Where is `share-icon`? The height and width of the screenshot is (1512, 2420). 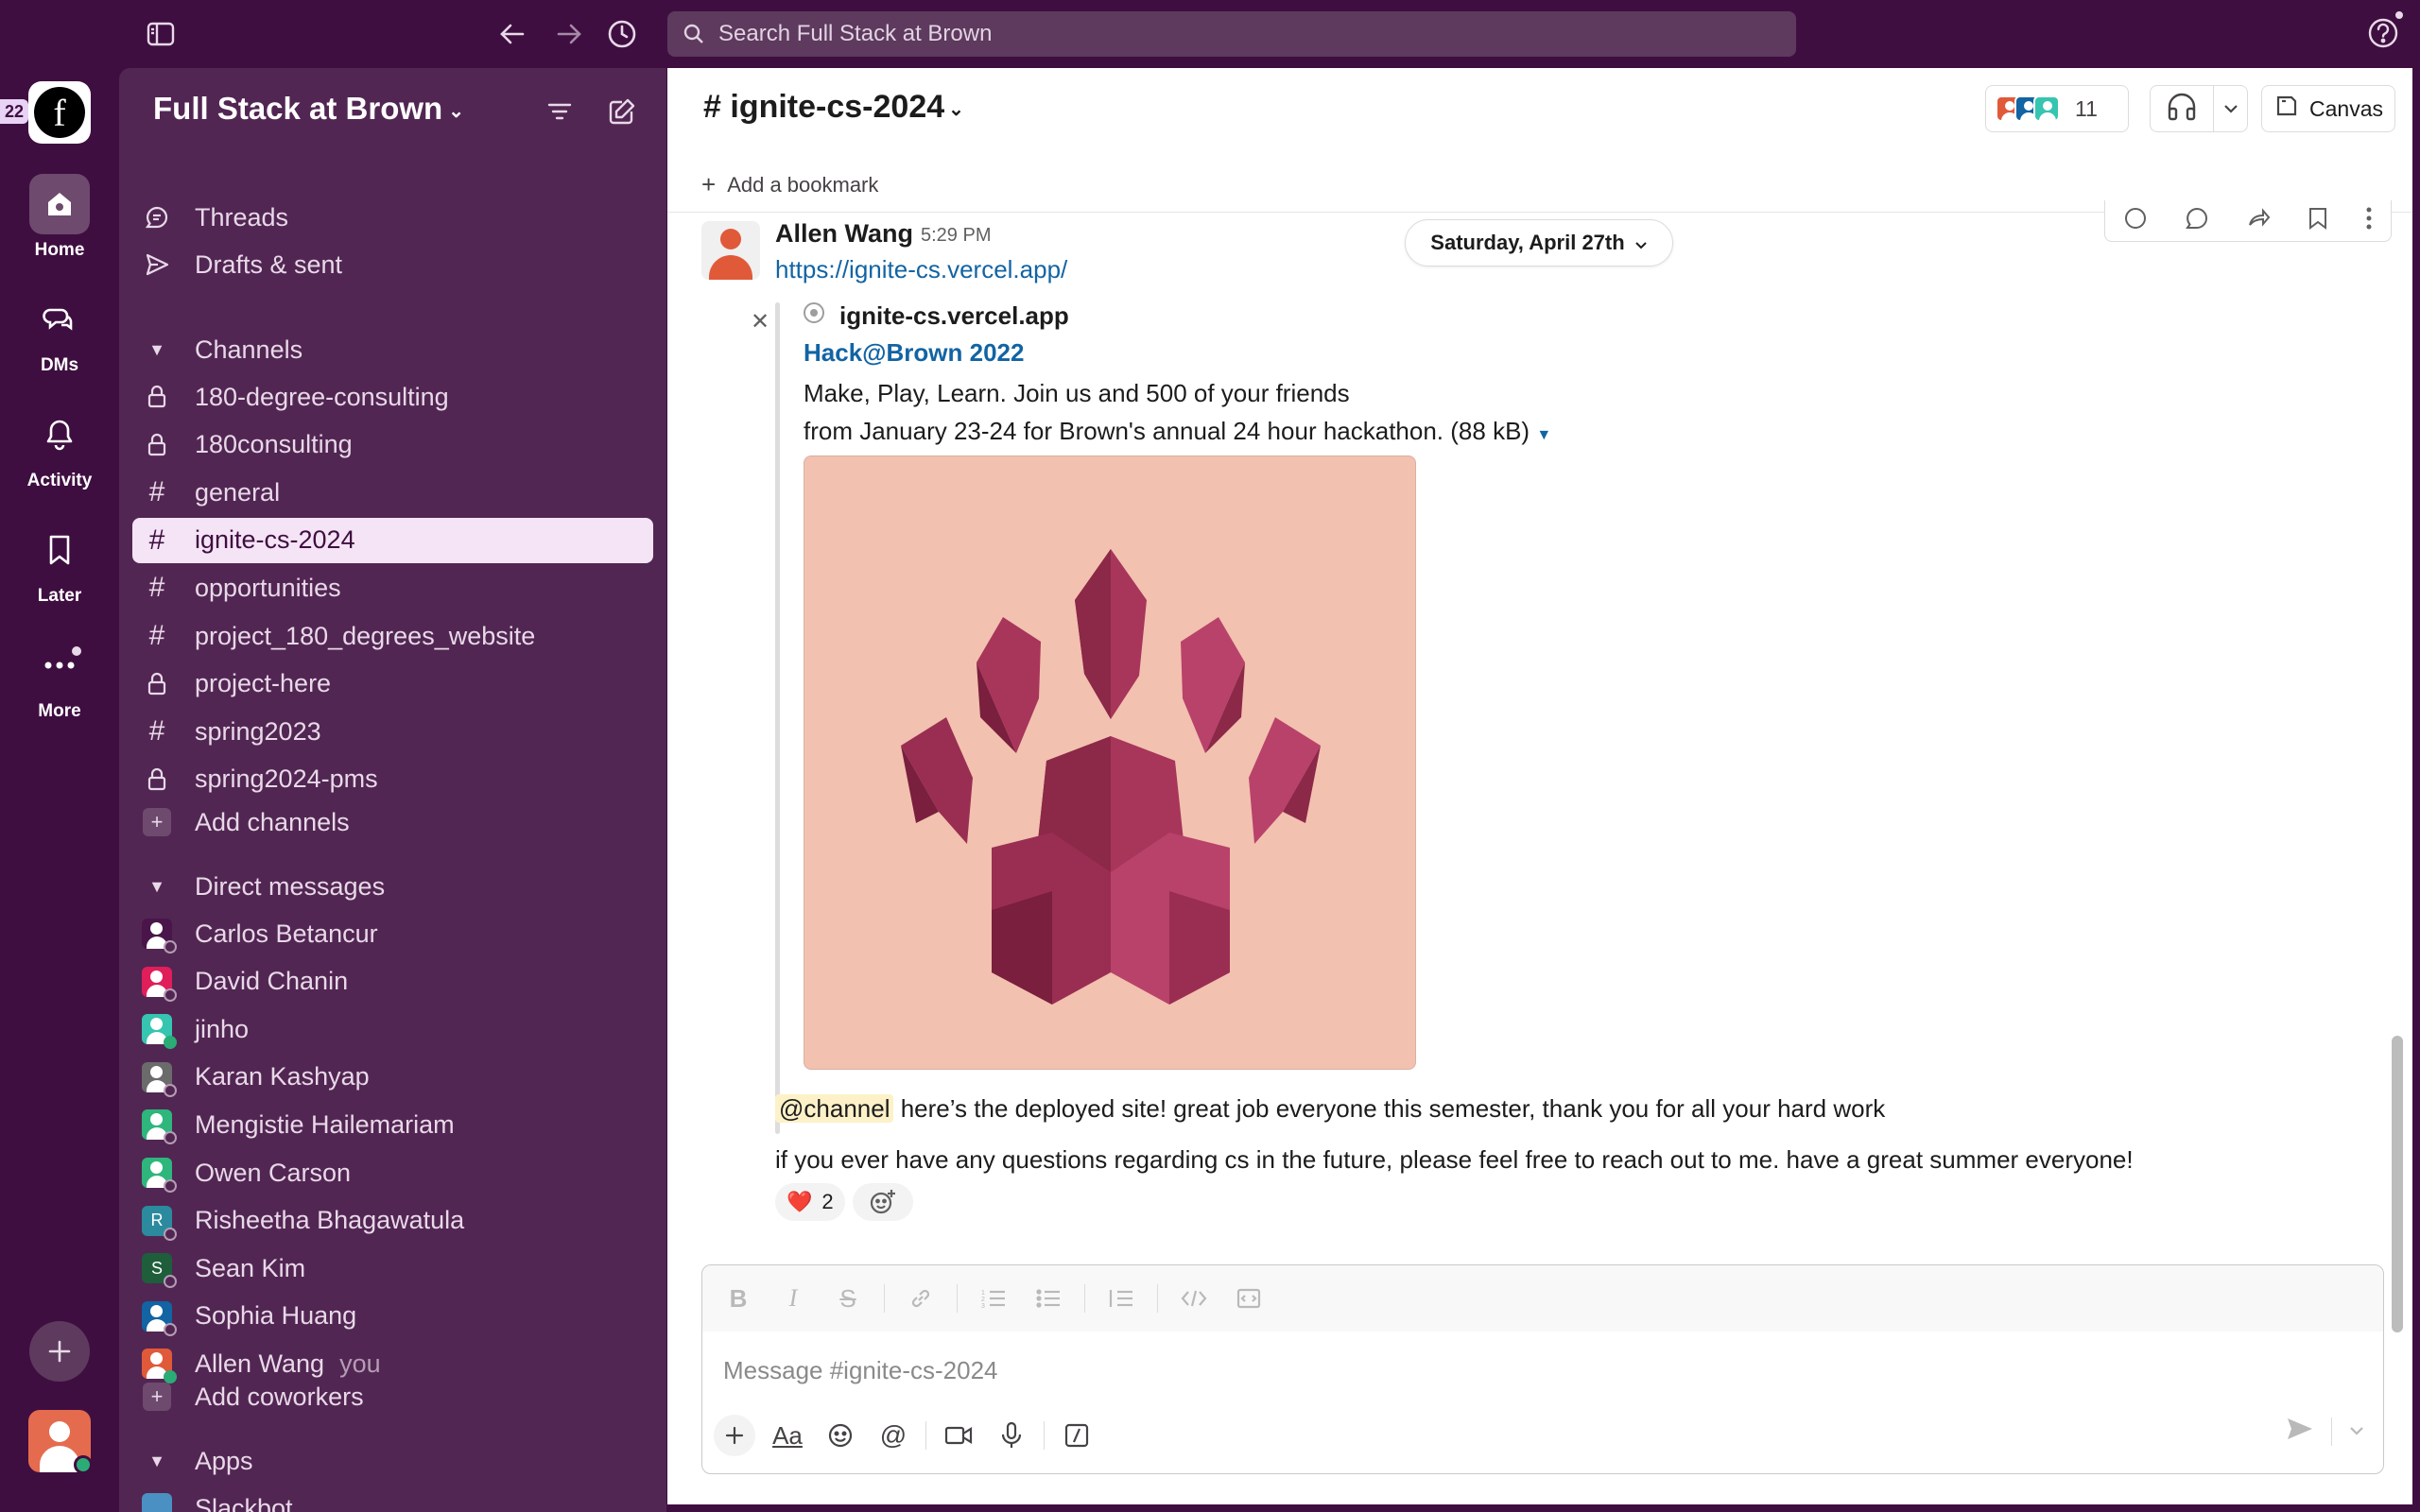 share-icon is located at coordinates (2259, 220).